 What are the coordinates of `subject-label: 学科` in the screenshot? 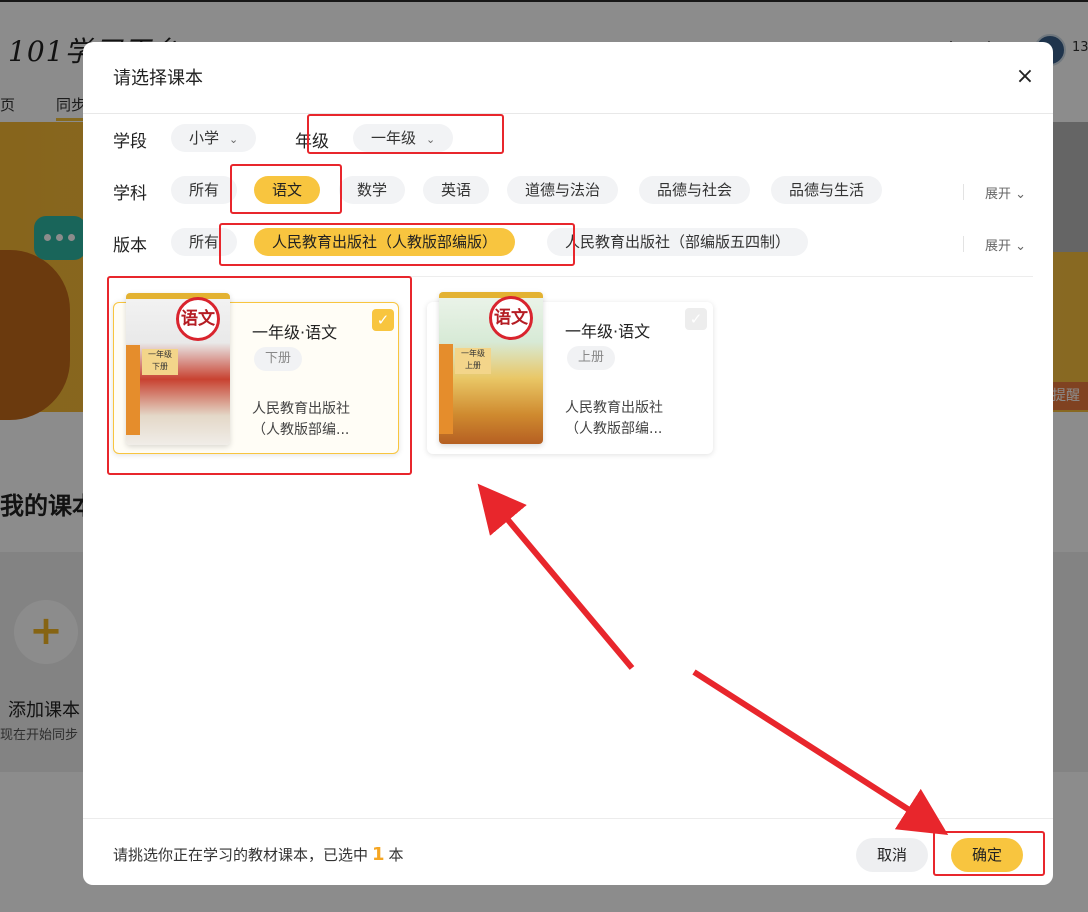 It's located at (130, 194).